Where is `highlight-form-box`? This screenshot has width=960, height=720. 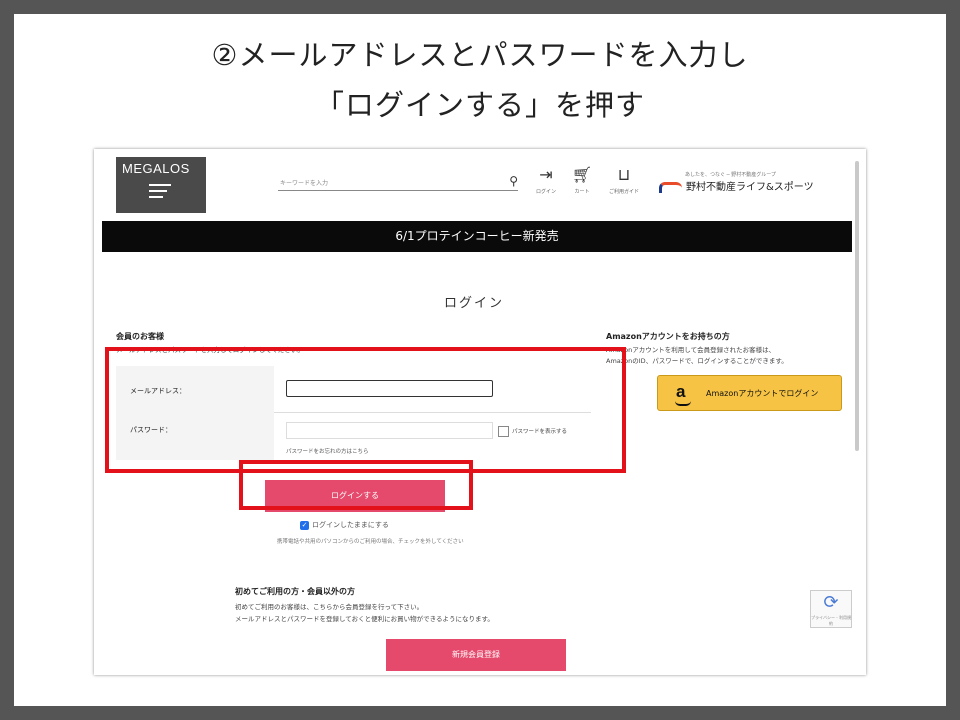
highlight-form-box is located at coordinates (365, 410).